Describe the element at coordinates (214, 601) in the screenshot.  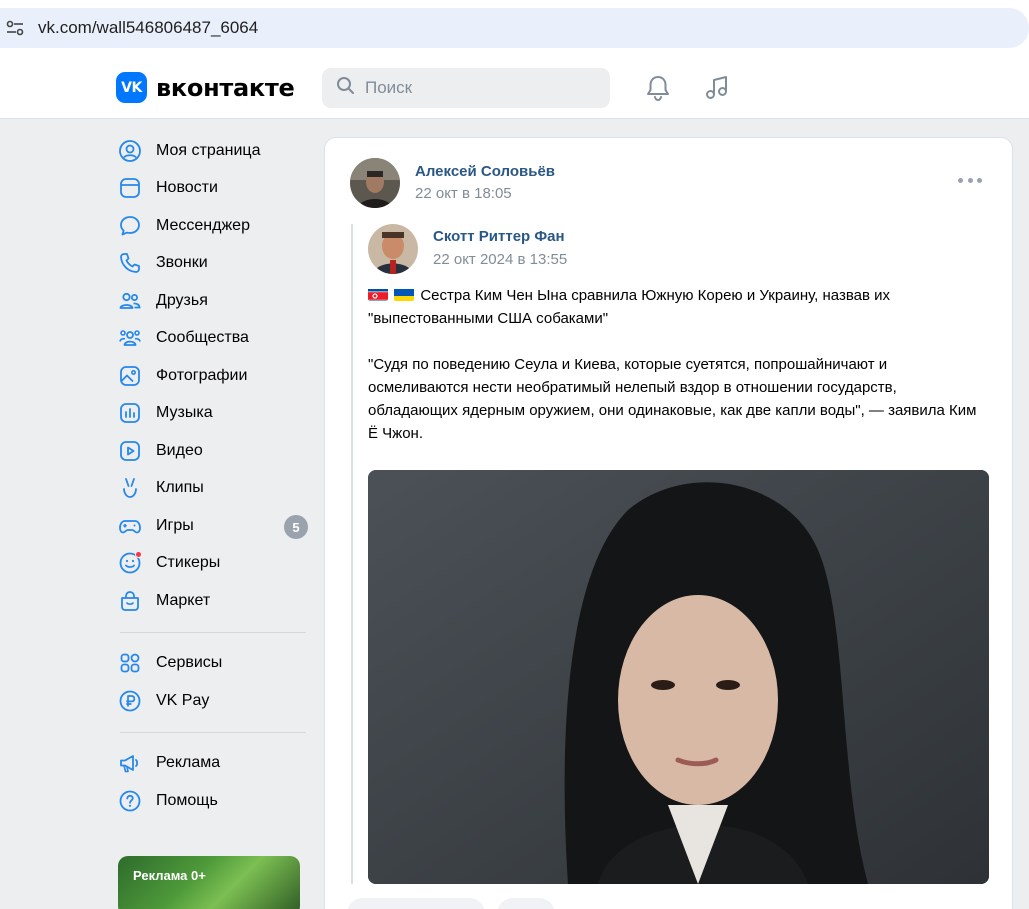
I see `sidebar-item-market: Маркет` at that location.